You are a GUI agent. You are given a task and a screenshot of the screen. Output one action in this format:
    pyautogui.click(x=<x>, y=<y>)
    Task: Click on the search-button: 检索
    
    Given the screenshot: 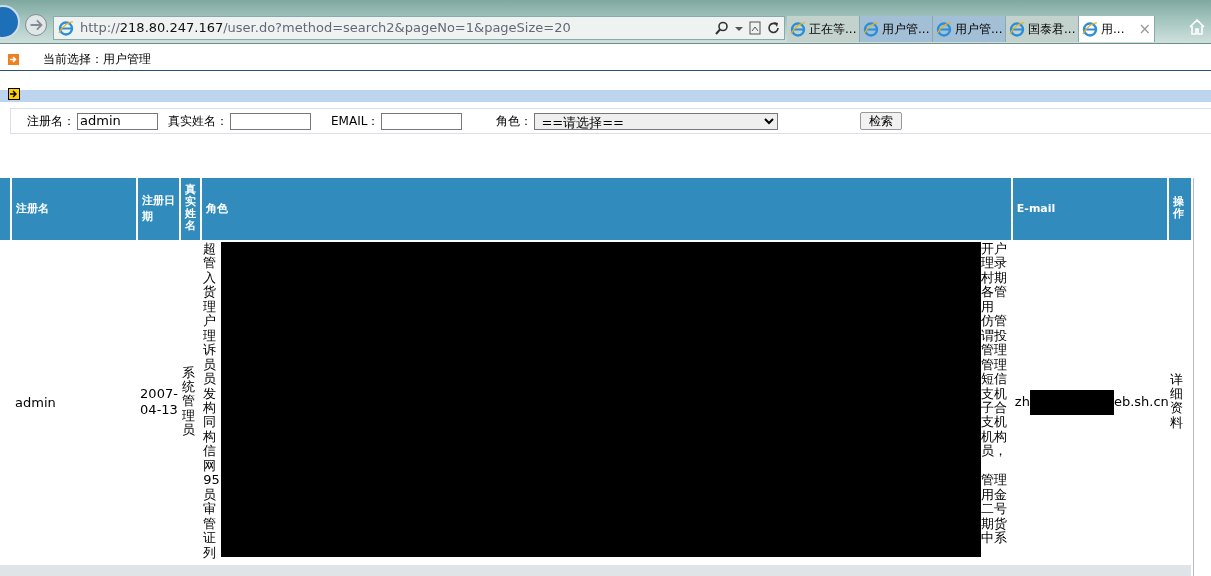 What is the action you would take?
    pyautogui.click(x=881, y=121)
    